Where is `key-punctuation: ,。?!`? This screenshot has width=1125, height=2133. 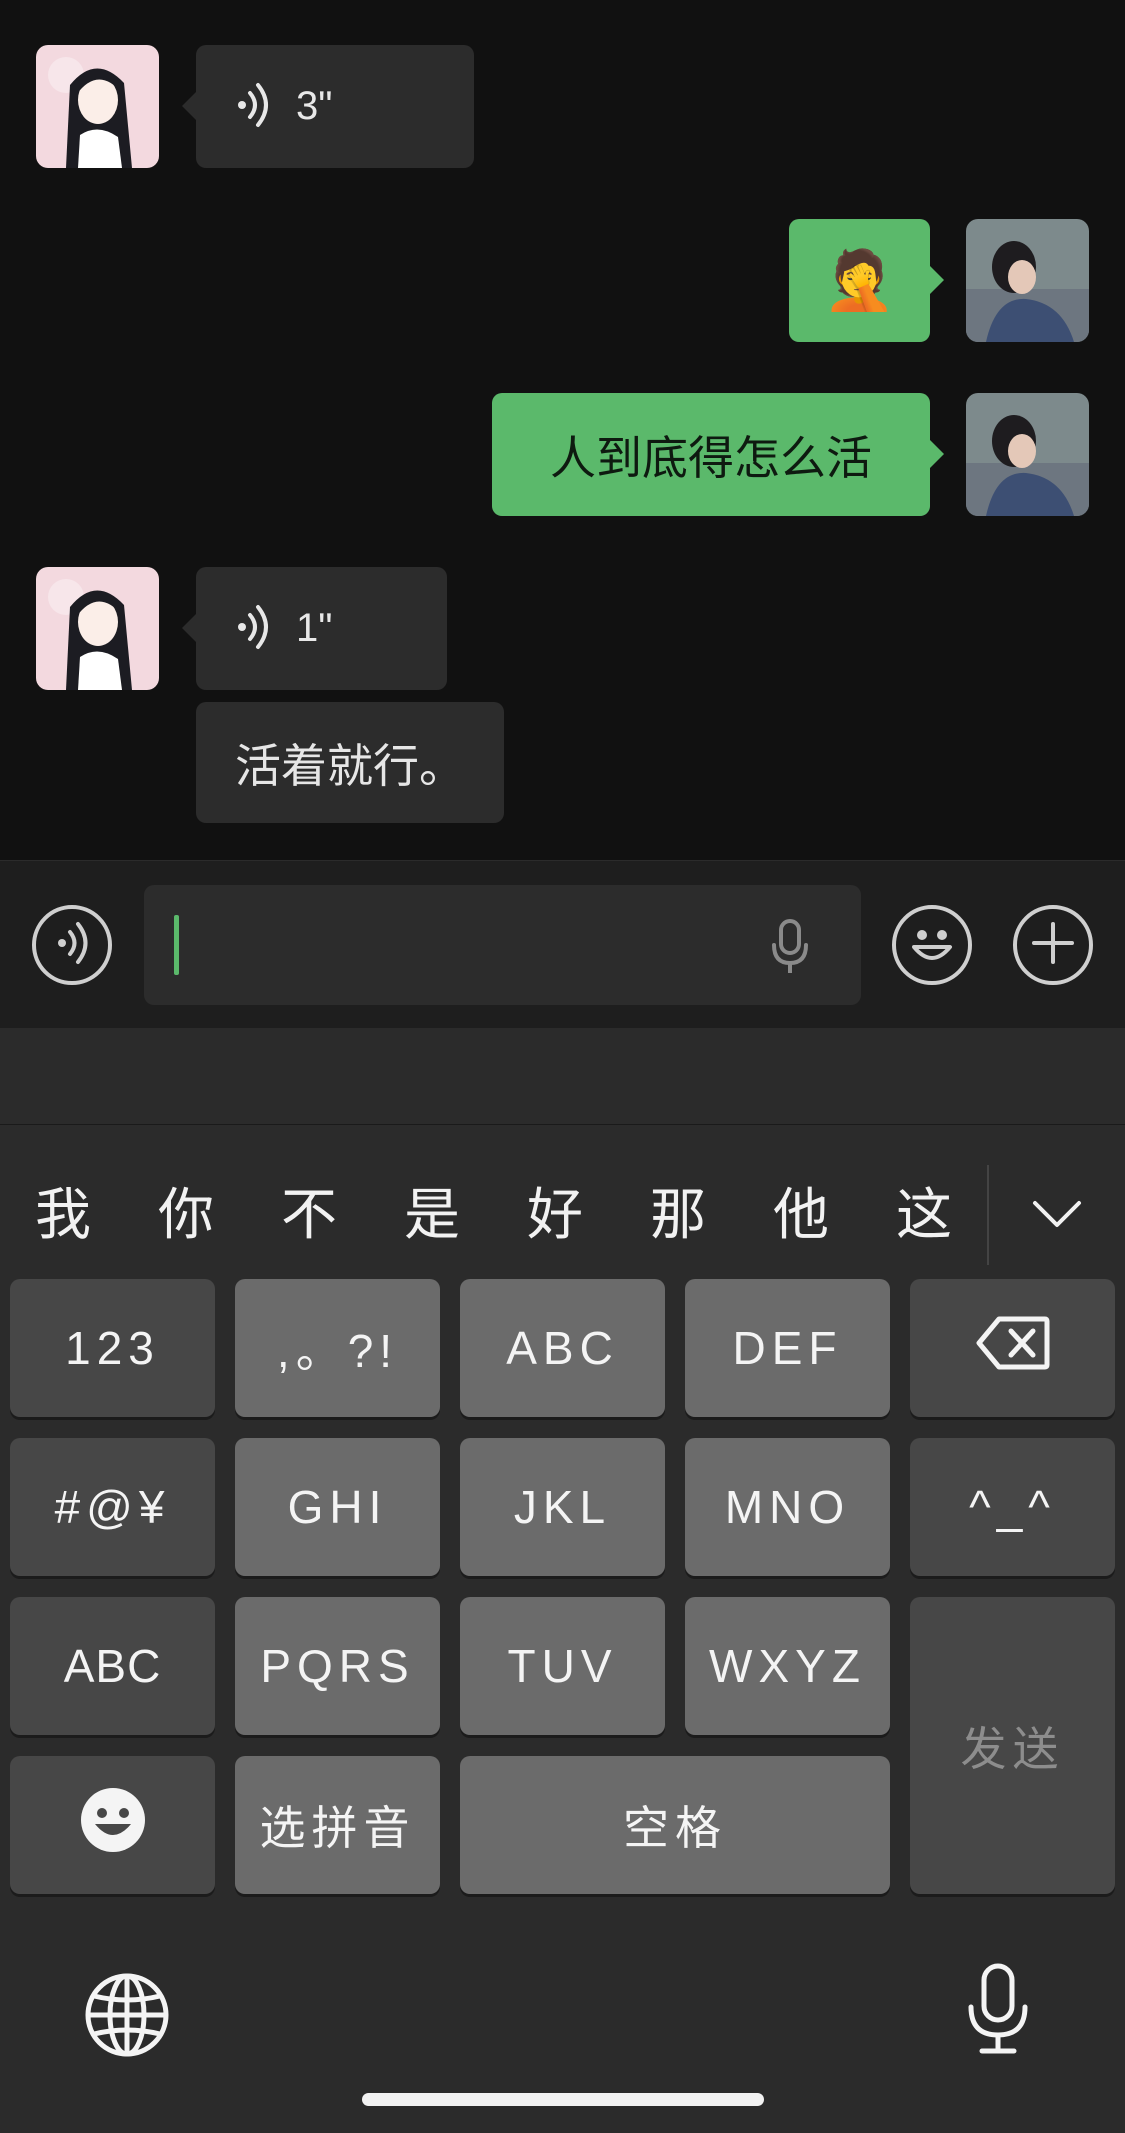
key-punctuation: ,。?! is located at coordinates (337, 1348).